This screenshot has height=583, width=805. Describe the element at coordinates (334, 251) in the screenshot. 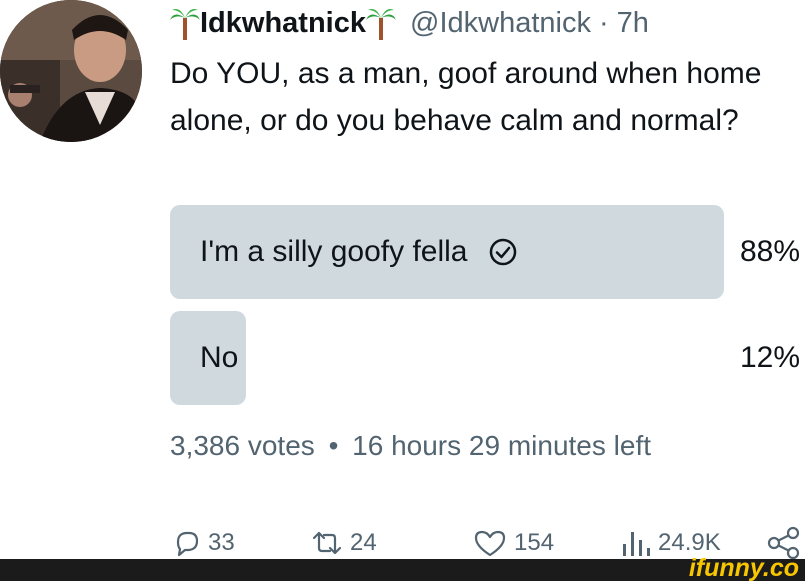

I see `poll-option-label: I'm a silly goofy fella` at that location.